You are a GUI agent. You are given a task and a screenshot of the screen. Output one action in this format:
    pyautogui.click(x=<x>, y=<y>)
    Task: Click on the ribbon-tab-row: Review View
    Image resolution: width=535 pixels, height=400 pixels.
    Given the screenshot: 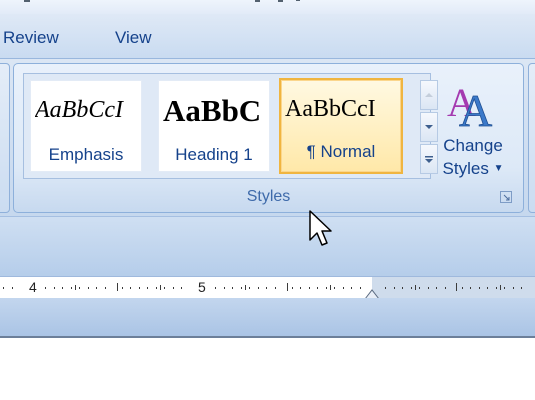 What is the action you would take?
    pyautogui.click(x=267, y=36)
    